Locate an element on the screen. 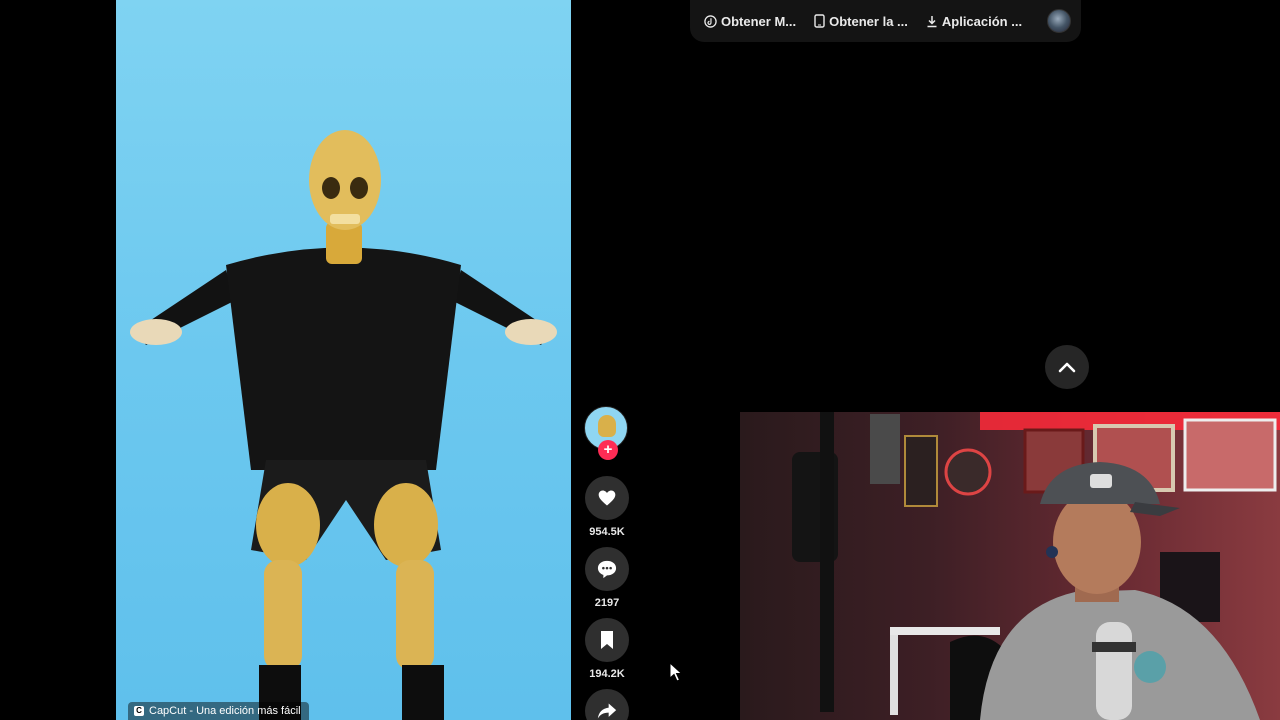 Image resolution: width=1280 pixels, height=720 pixels. bookmark-icon is located at coordinates (607, 640).